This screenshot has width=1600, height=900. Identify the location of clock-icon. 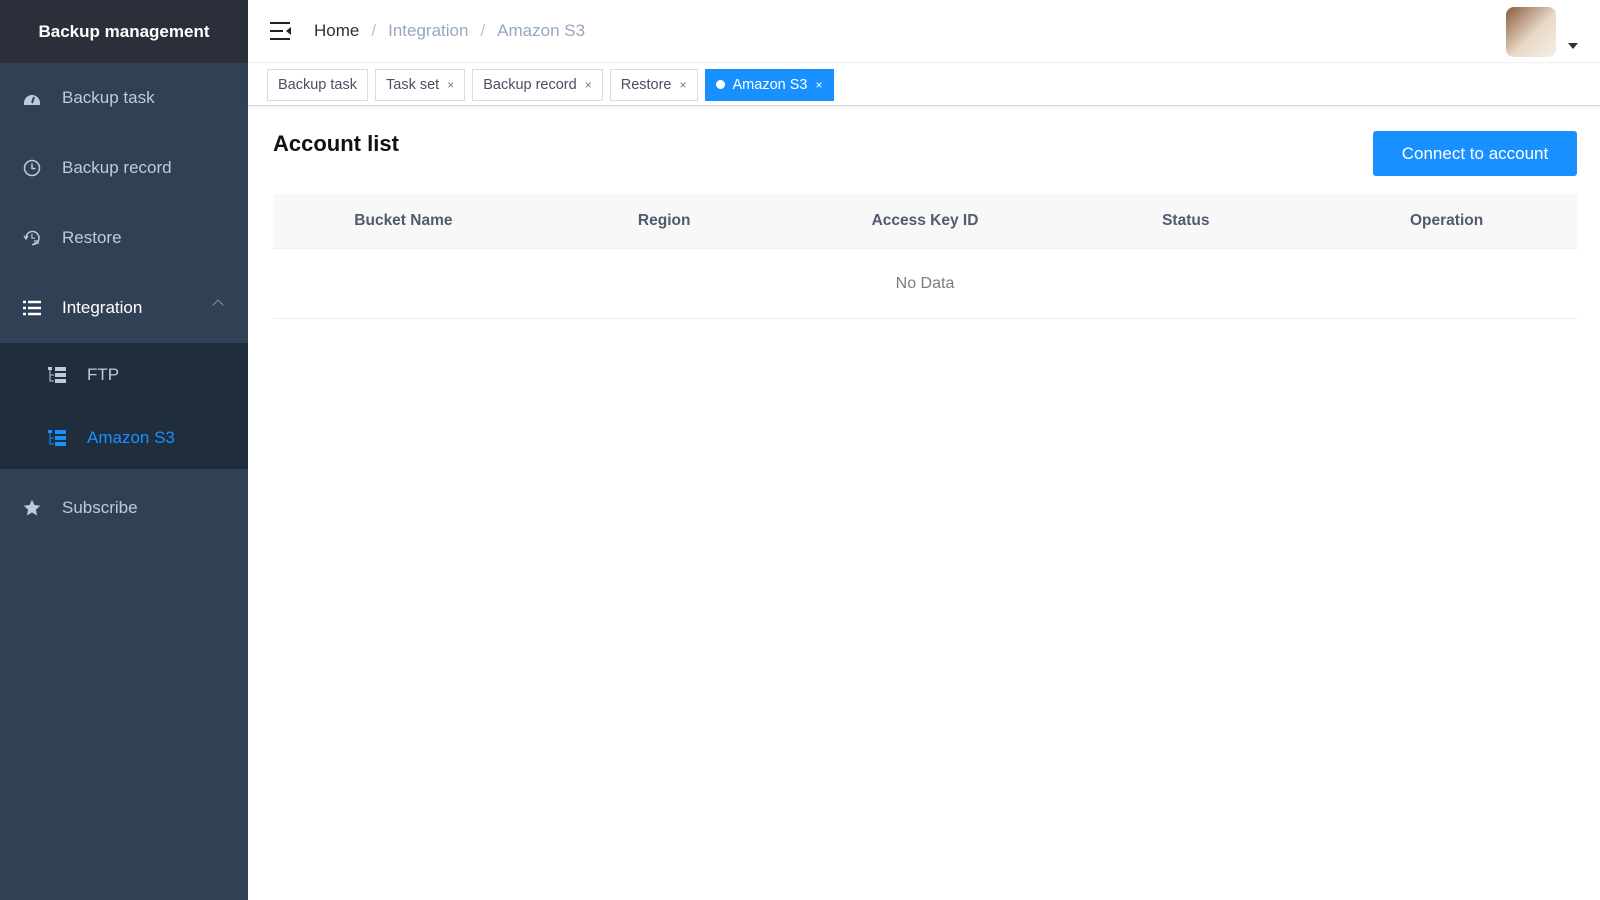
(32, 168).